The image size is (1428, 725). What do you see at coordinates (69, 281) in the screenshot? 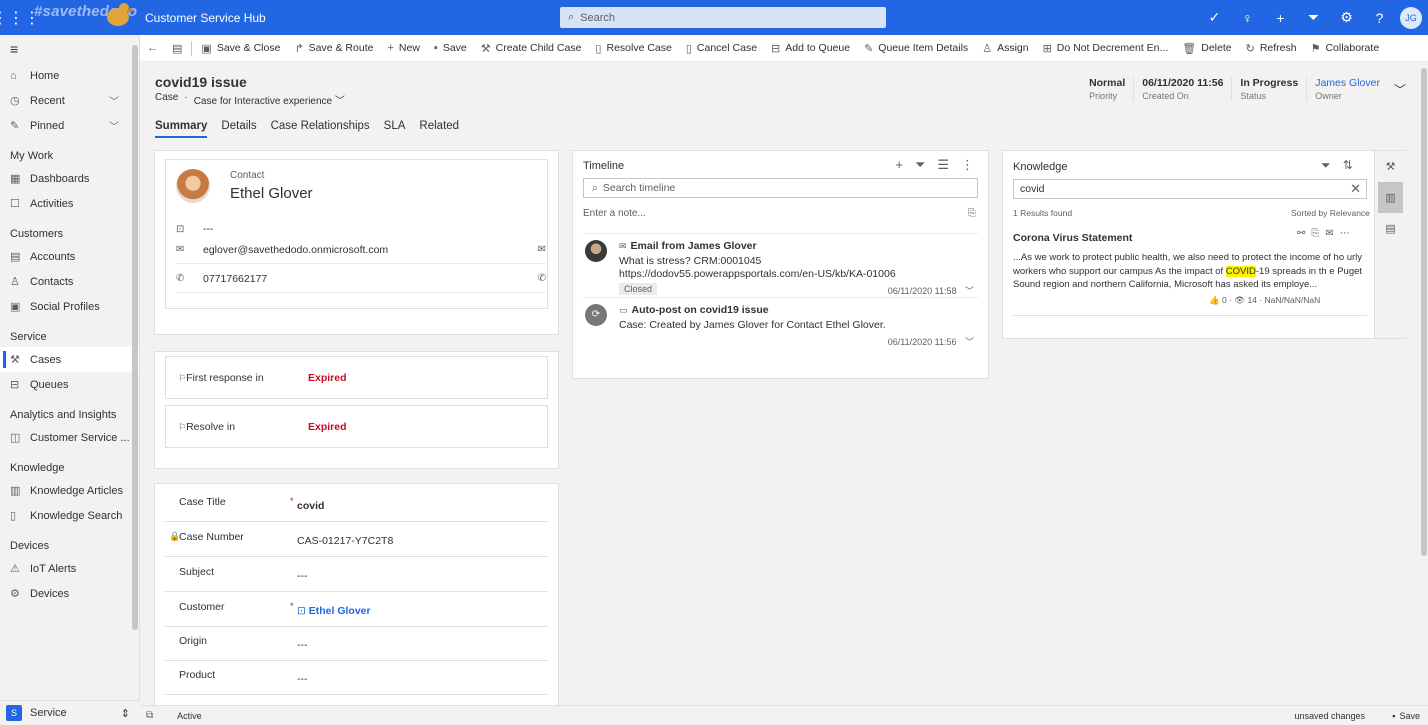
I see `nav-contacts: ♙ Contacts` at bounding box center [69, 281].